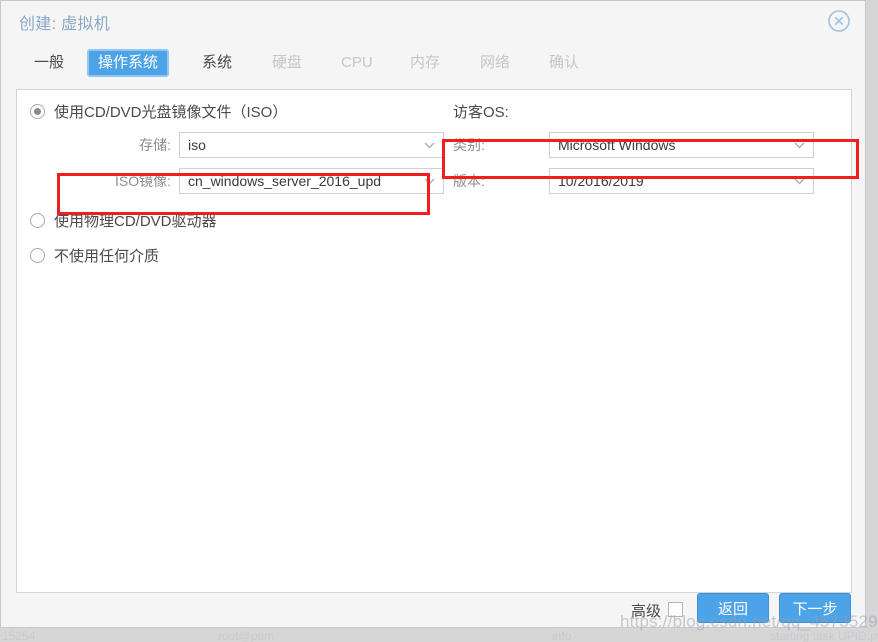 This screenshot has width=878, height=642. Describe the element at coordinates (246, 636) in the screenshot. I see `background-log-user: root@pam` at that location.